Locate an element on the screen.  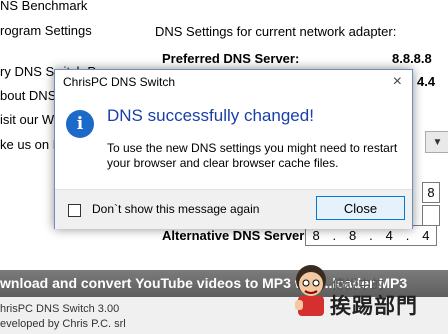
sidebar-item-about: bout DNS is located at coordinates (28, 95).